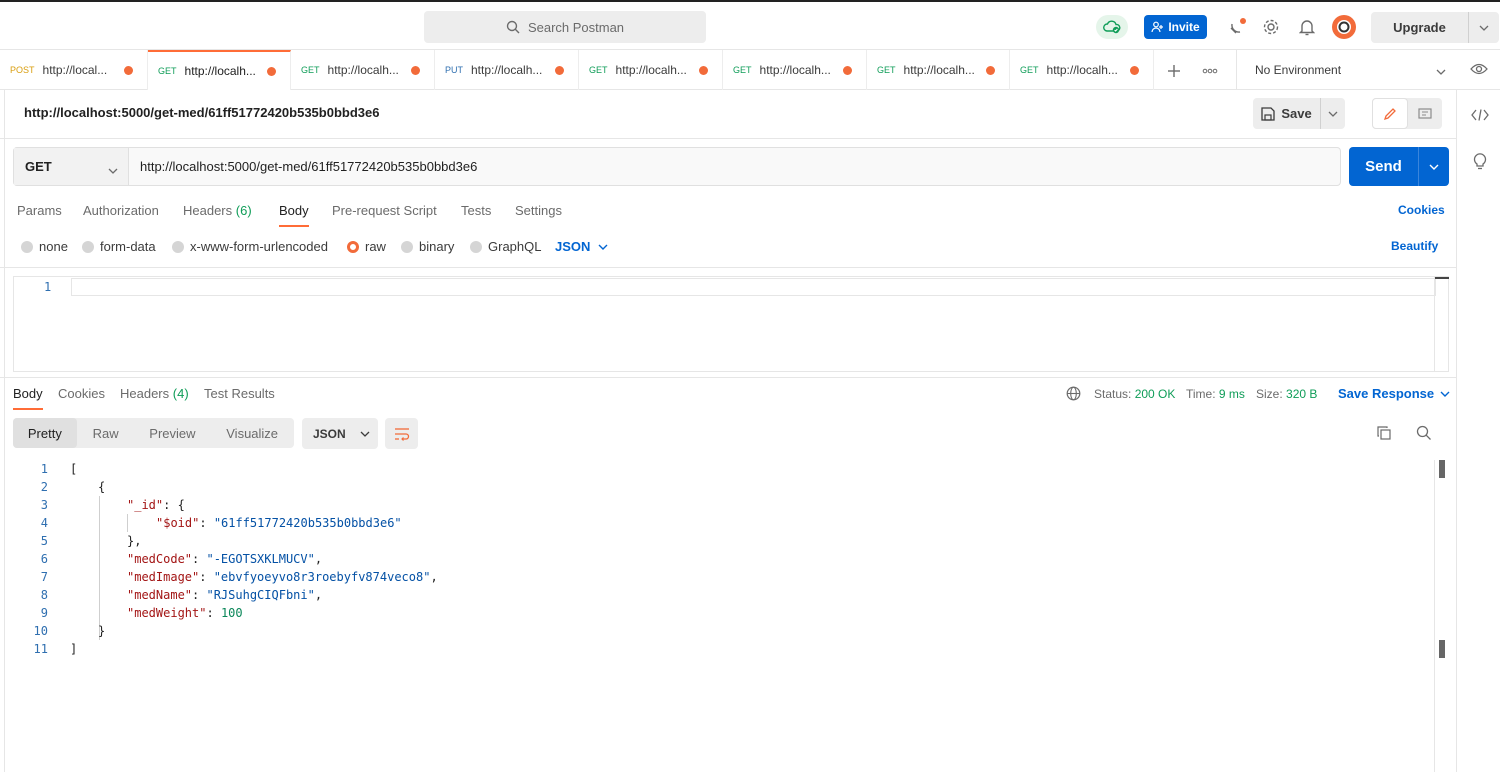 The width and height of the screenshot is (1500, 772). What do you see at coordinates (307, 523) in the screenshot?
I see `json-value-oid: "61ff51772420b535b0bbd3e6"` at bounding box center [307, 523].